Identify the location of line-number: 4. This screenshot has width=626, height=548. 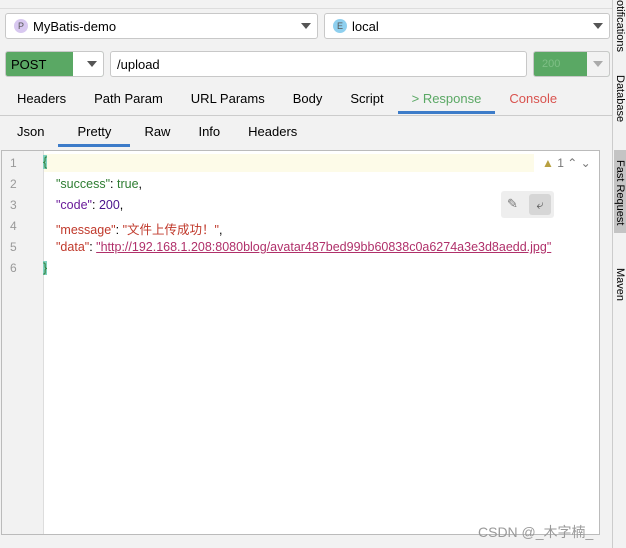
(13, 226).